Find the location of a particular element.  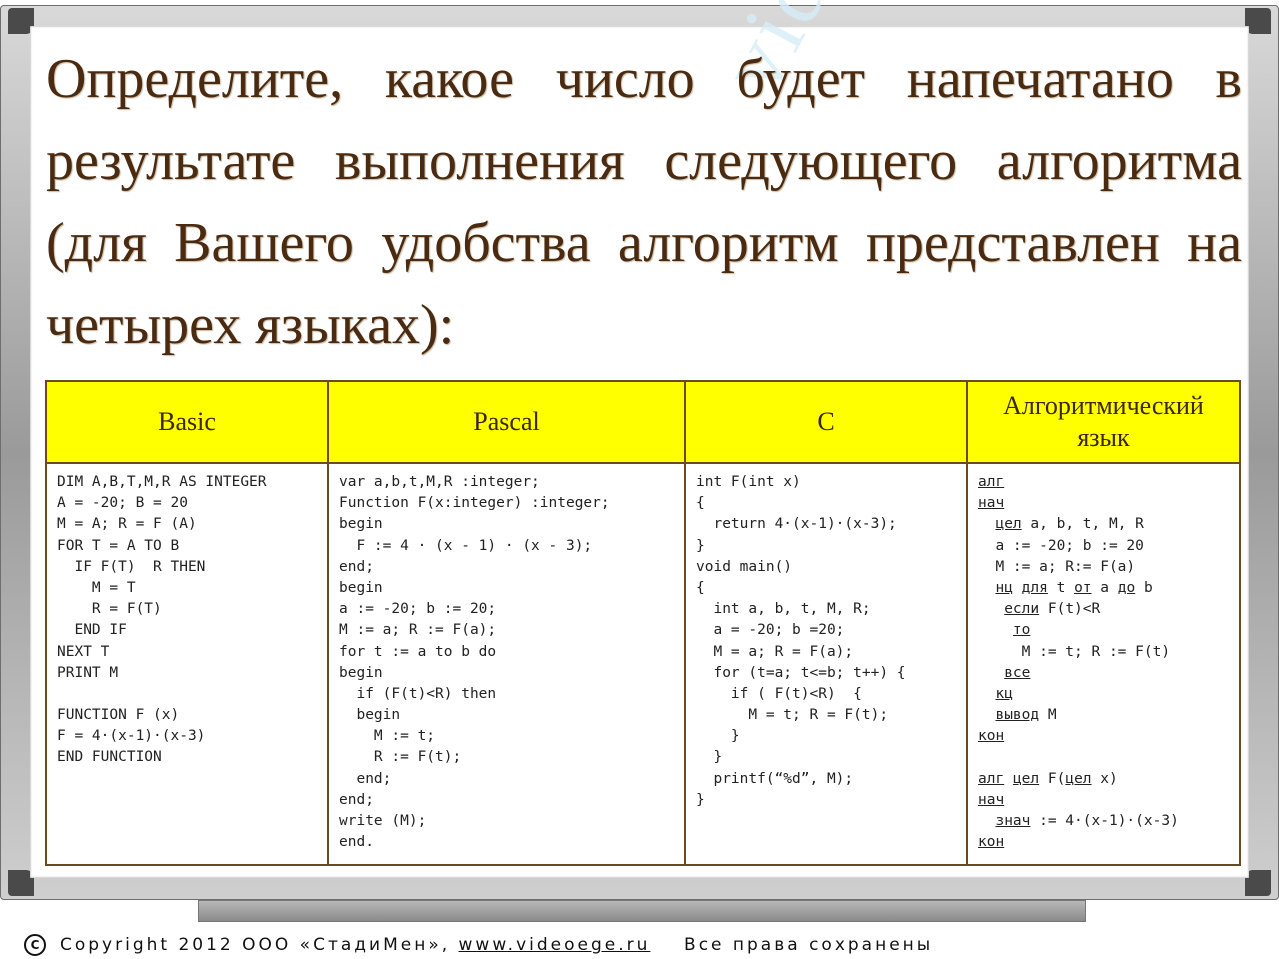

c-code-line: int a, b, t, M, R; is located at coordinates (783, 609).